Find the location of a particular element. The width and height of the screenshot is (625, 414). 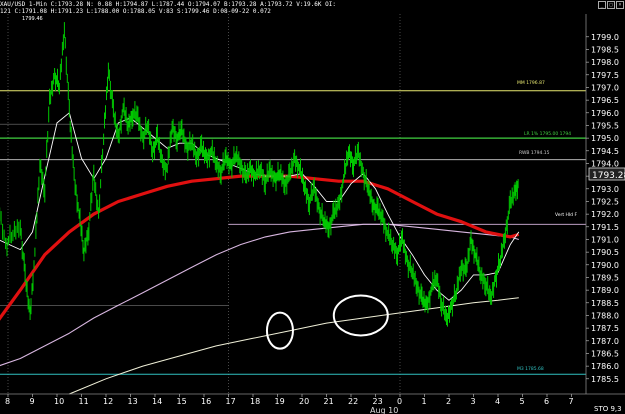

x-tick-label: 18 is located at coordinates (255, 401).